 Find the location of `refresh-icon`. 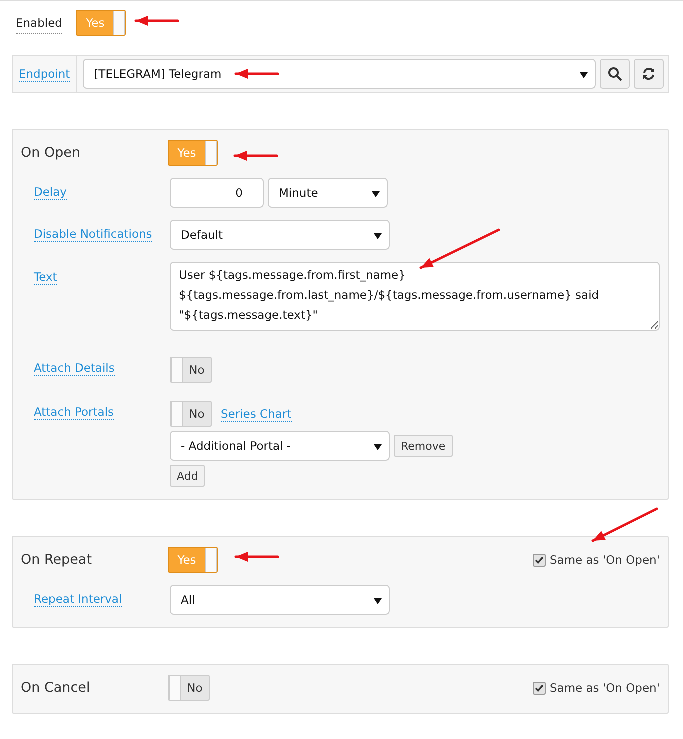

refresh-icon is located at coordinates (649, 74).